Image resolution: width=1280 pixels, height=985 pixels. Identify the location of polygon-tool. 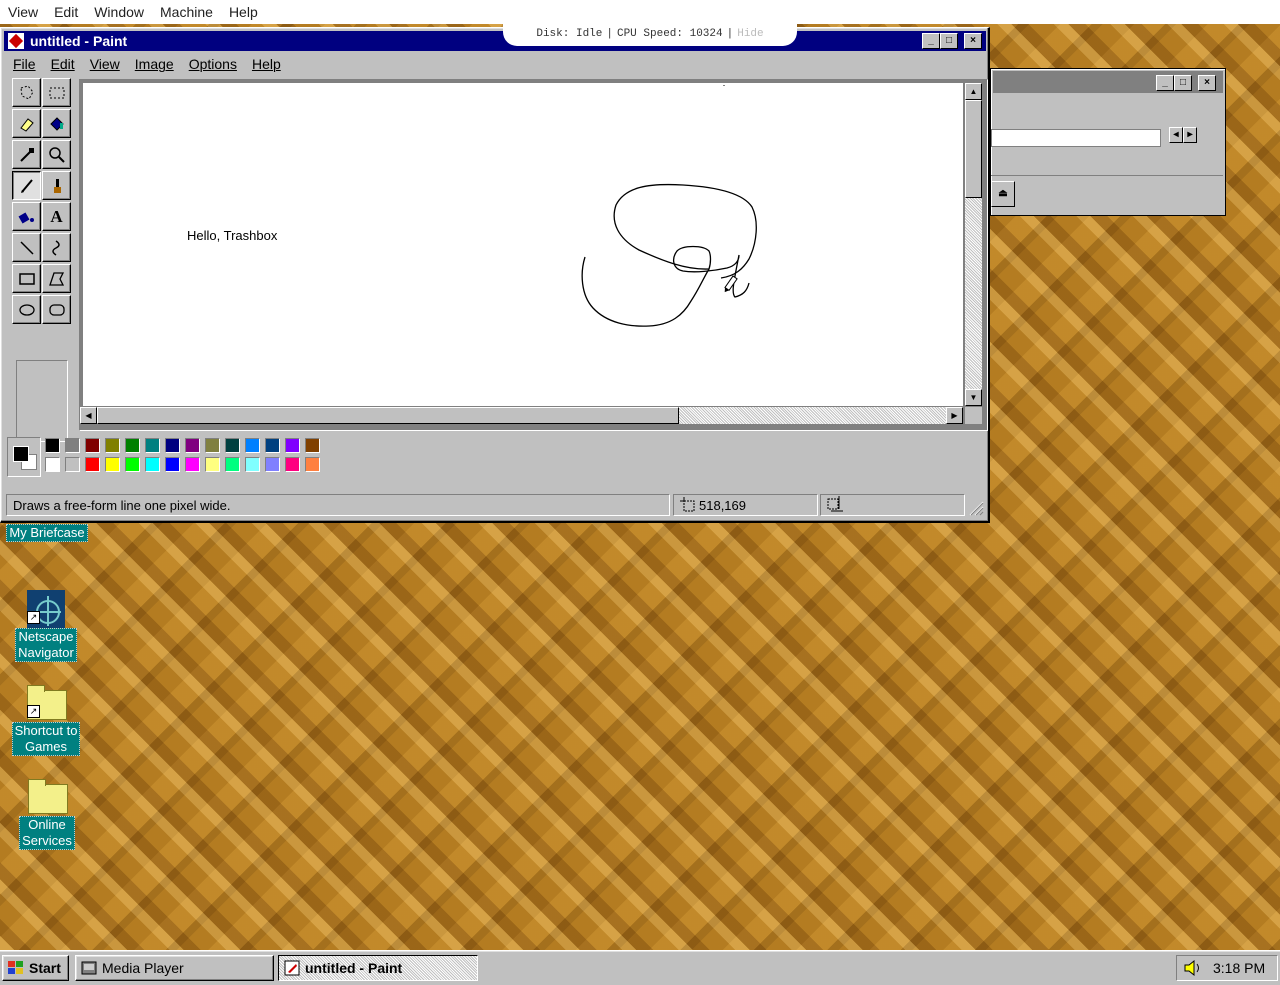
(56, 278).